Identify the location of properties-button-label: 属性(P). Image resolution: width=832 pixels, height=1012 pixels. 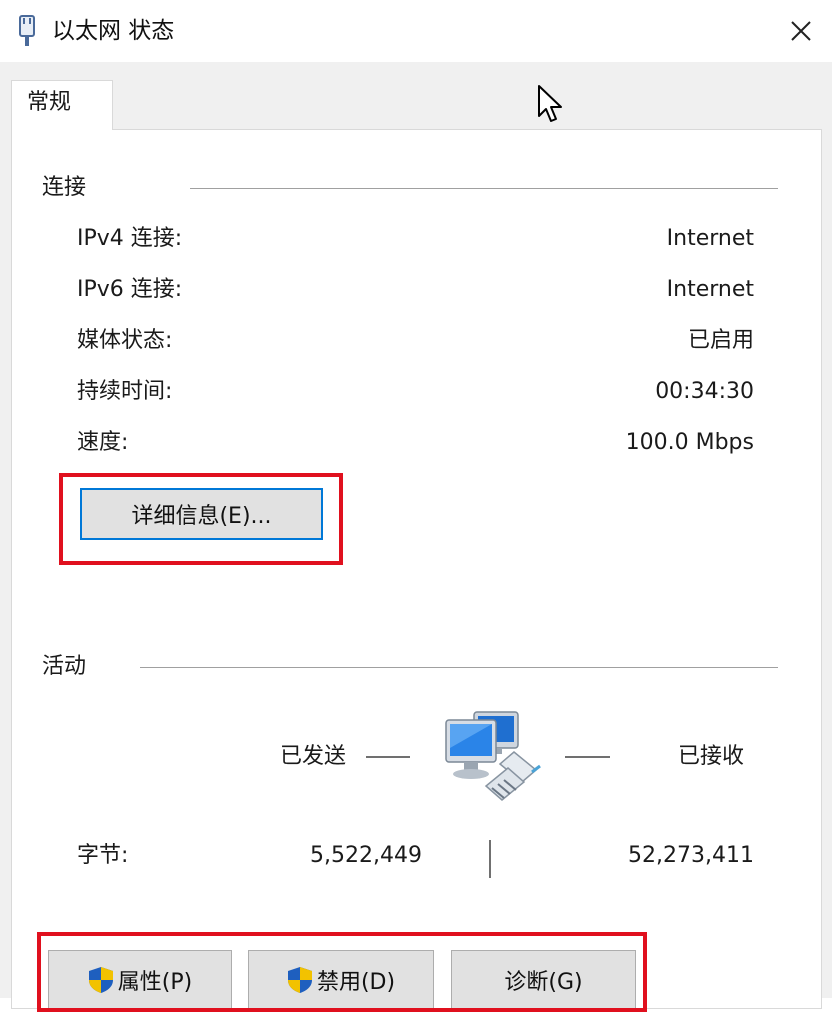
(155, 982).